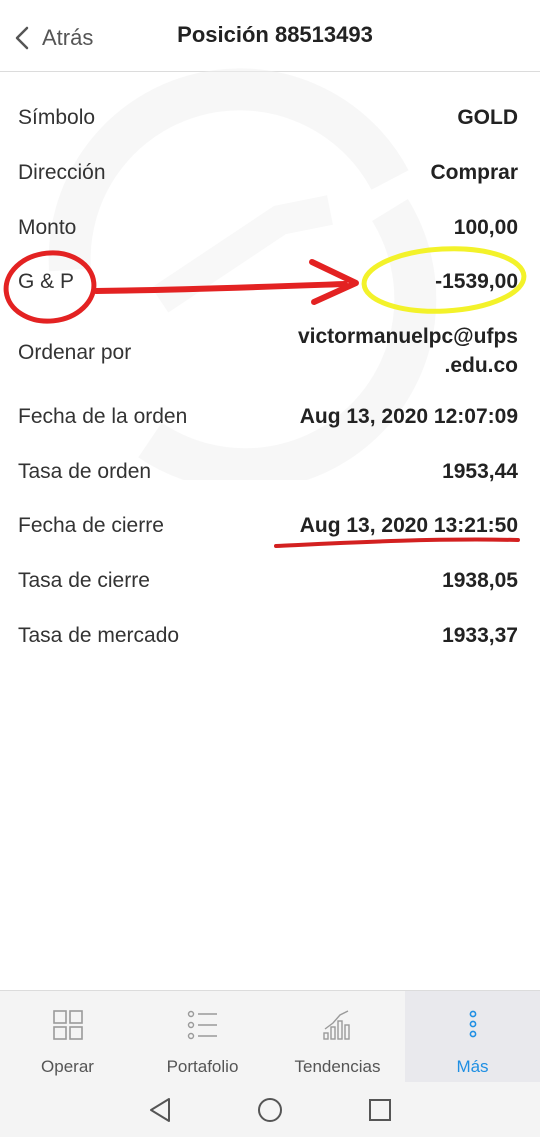  I want to click on ordered-by-label: Ordenar por, so click(75, 352).